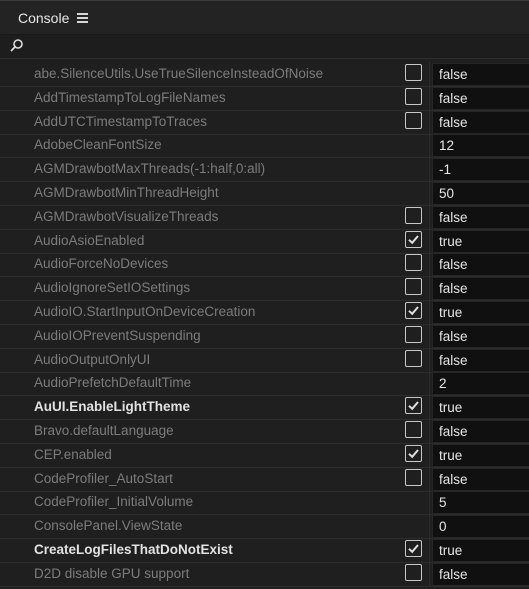  What do you see at coordinates (150, 169) in the screenshot?
I see `setting-name: AGMDrawbotMaxThreads(-1:half,0:all)` at bounding box center [150, 169].